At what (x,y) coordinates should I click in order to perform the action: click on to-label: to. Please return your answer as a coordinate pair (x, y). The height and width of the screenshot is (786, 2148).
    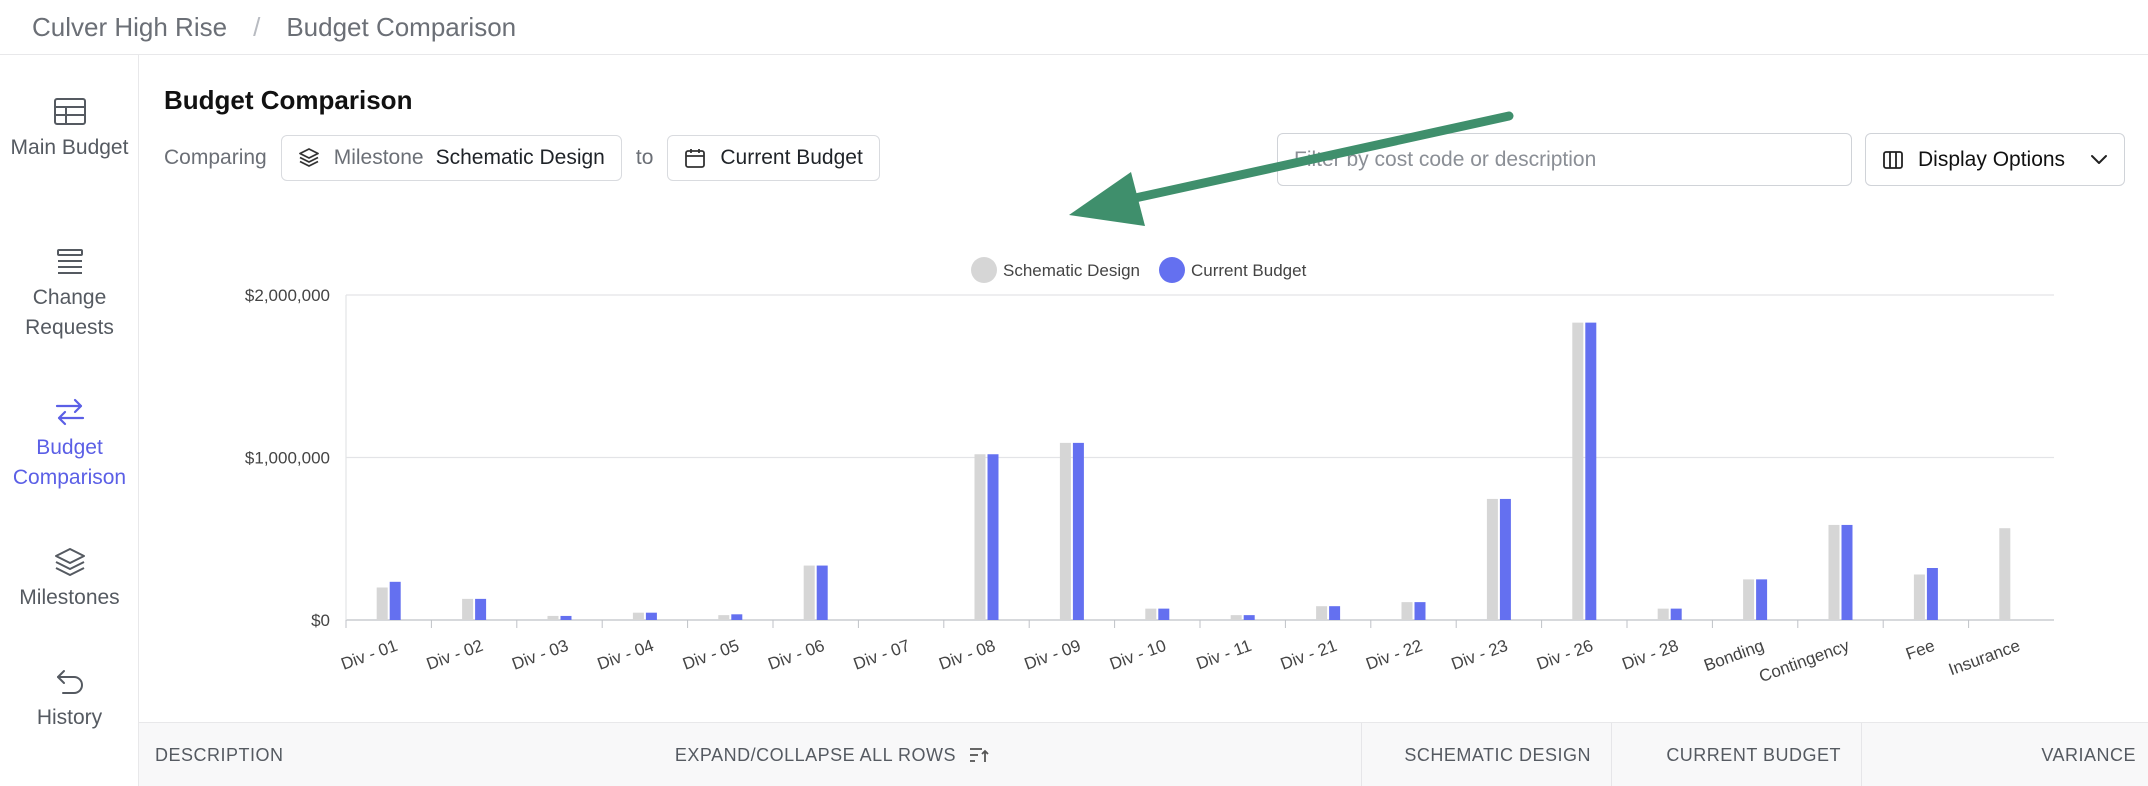
    Looking at the image, I should click on (644, 157).